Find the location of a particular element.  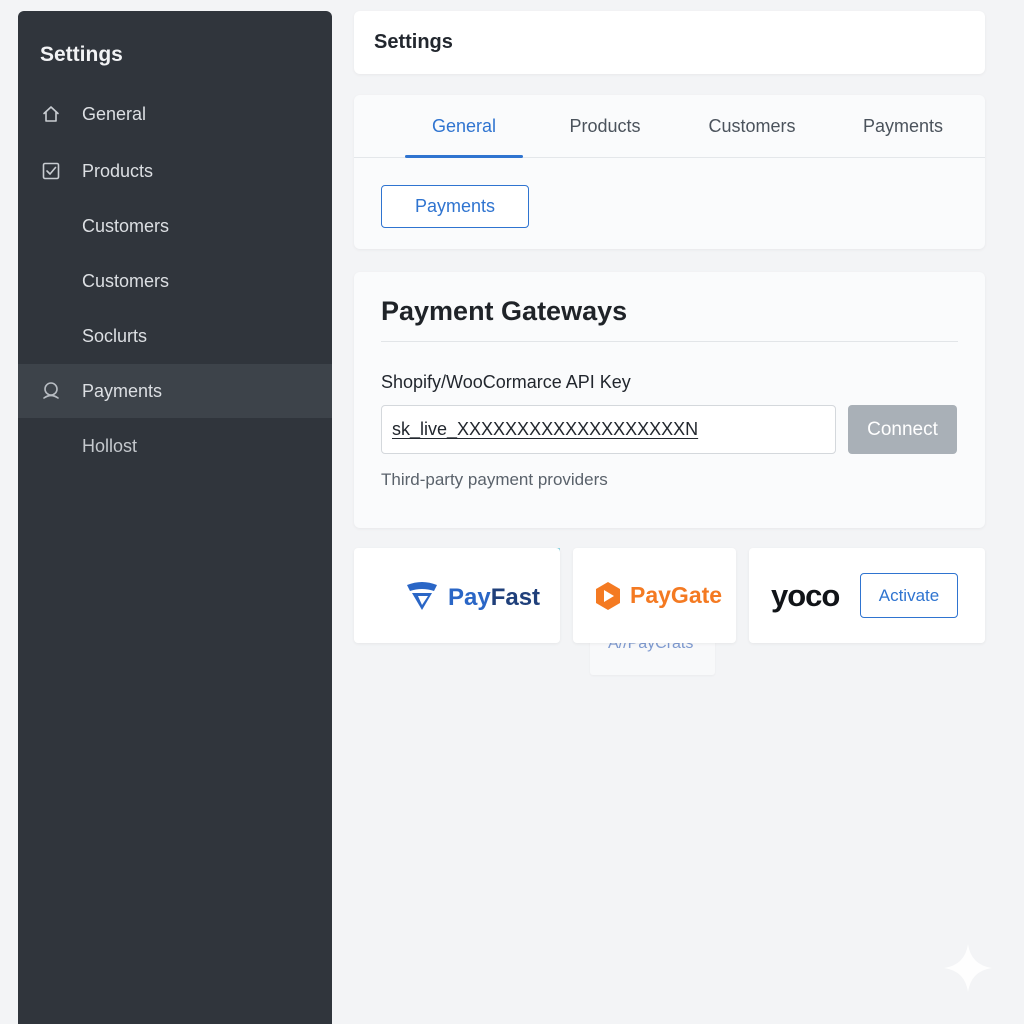

sidebar-item-label: Payments is located at coordinates (122, 390).